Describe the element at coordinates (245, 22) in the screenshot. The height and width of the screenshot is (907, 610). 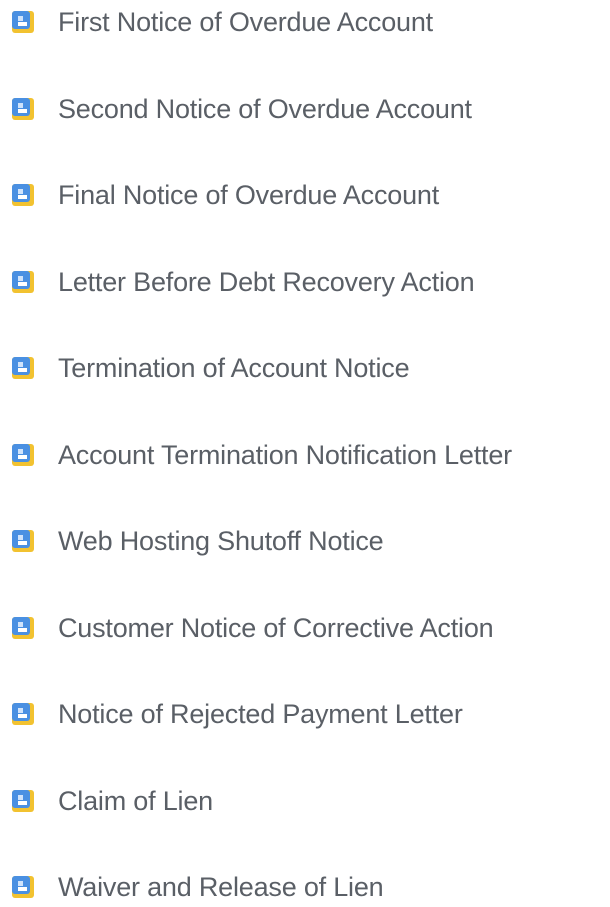
I see `list-item-label: First Notice of Overdue Account` at that location.